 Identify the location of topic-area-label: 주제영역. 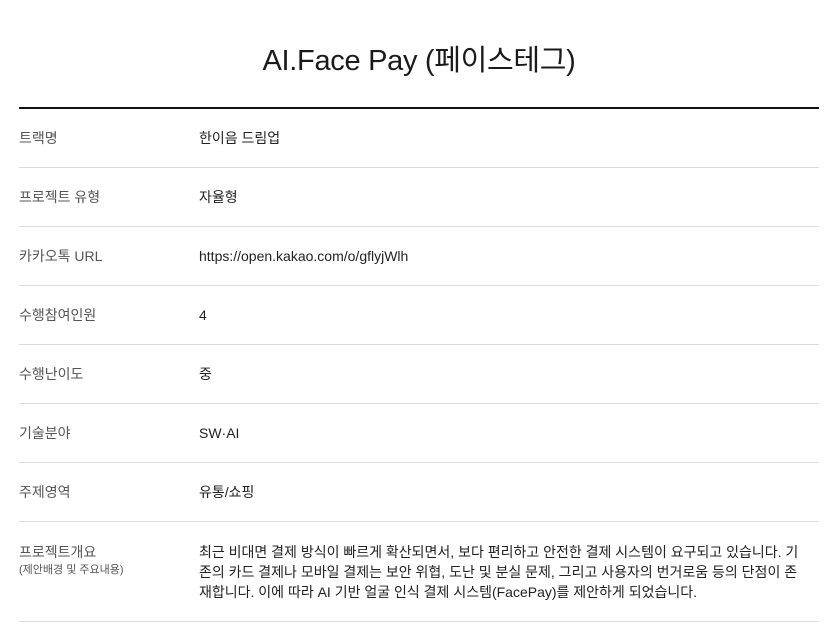
(45, 492).